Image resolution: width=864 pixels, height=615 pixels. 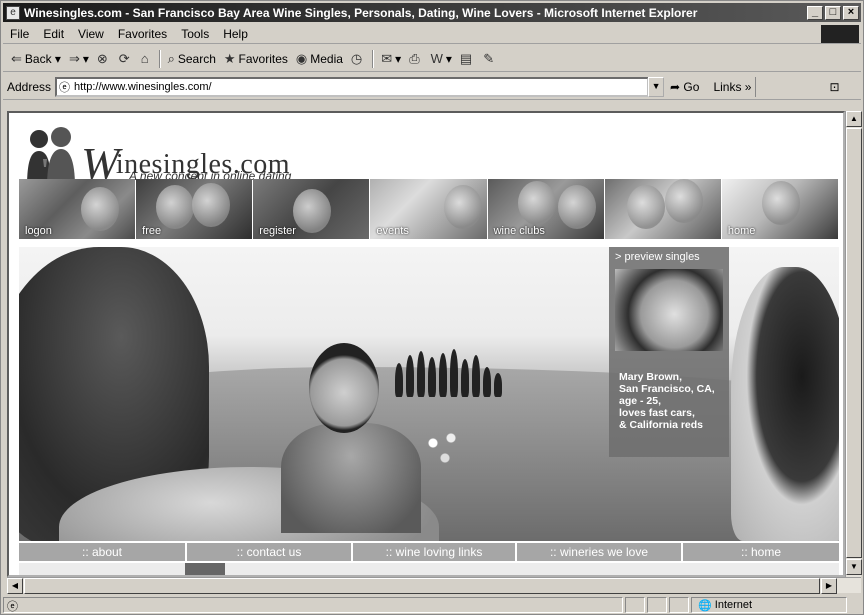 I want to click on horizontal-scroll-thumb, so click(x=422, y=586).